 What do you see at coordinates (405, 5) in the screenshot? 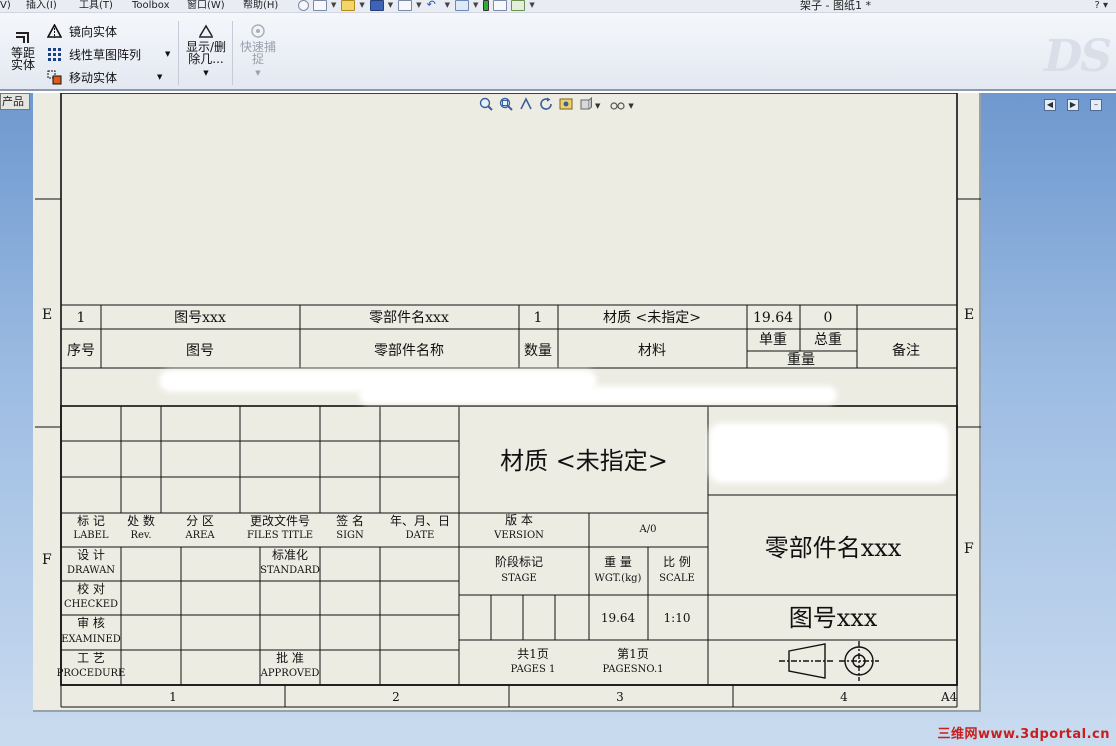
I see `print-icon` at bounding box center [405, 5].